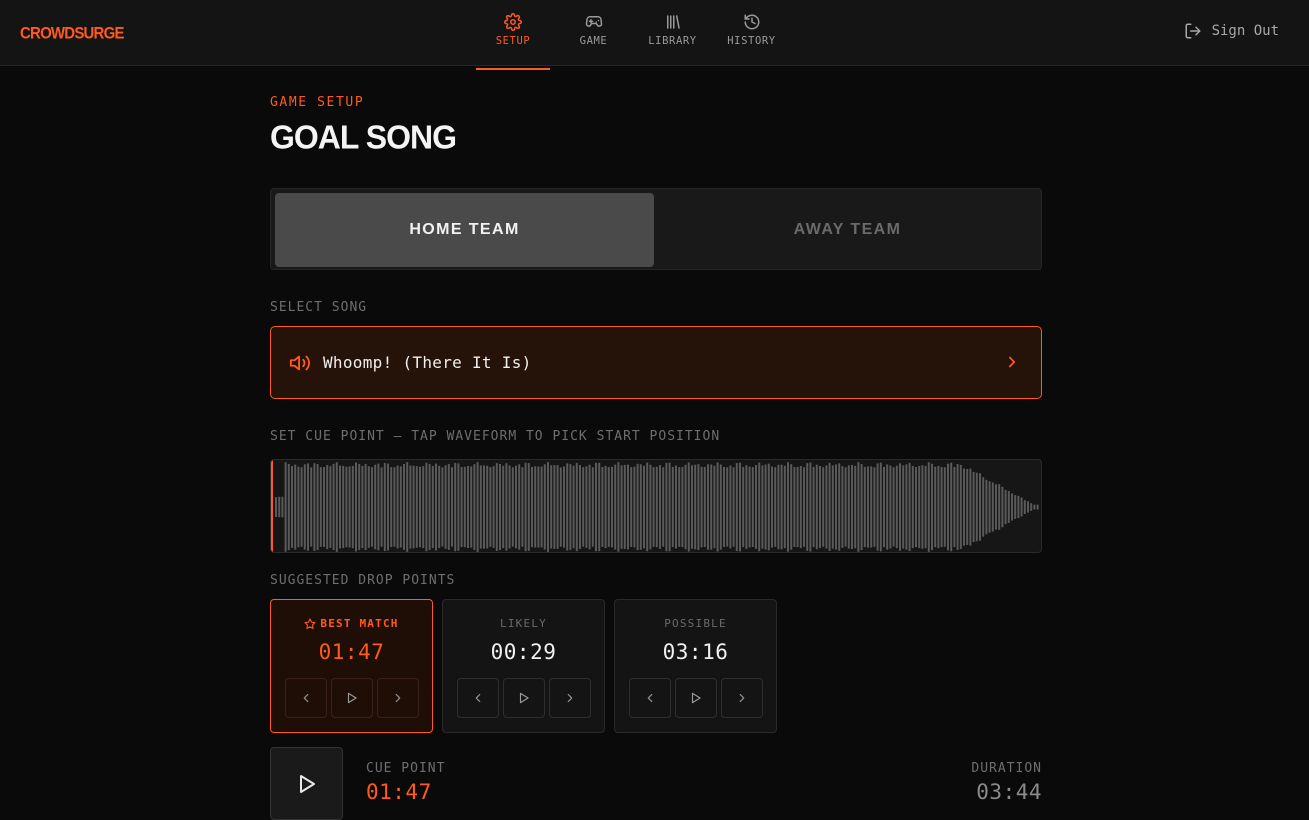  Describe the element at coordinates (272, 506) in the screenshot. I see `cue-marker` at that location.